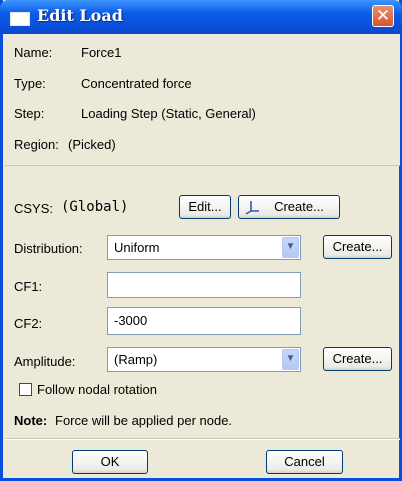  I want to click on window-title: Edit Load, so click(80, 15).